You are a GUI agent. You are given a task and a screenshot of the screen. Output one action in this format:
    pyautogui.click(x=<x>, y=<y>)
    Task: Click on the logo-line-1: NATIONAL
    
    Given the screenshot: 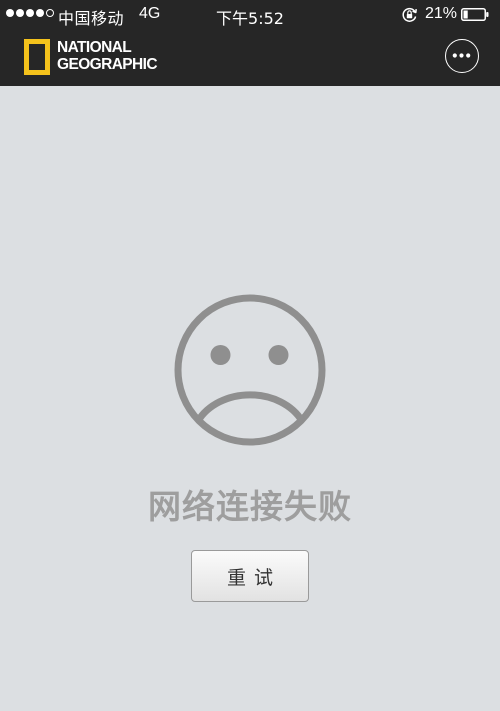 What is the action you would take?
    pyautogui.click(x=94, y=47)
    